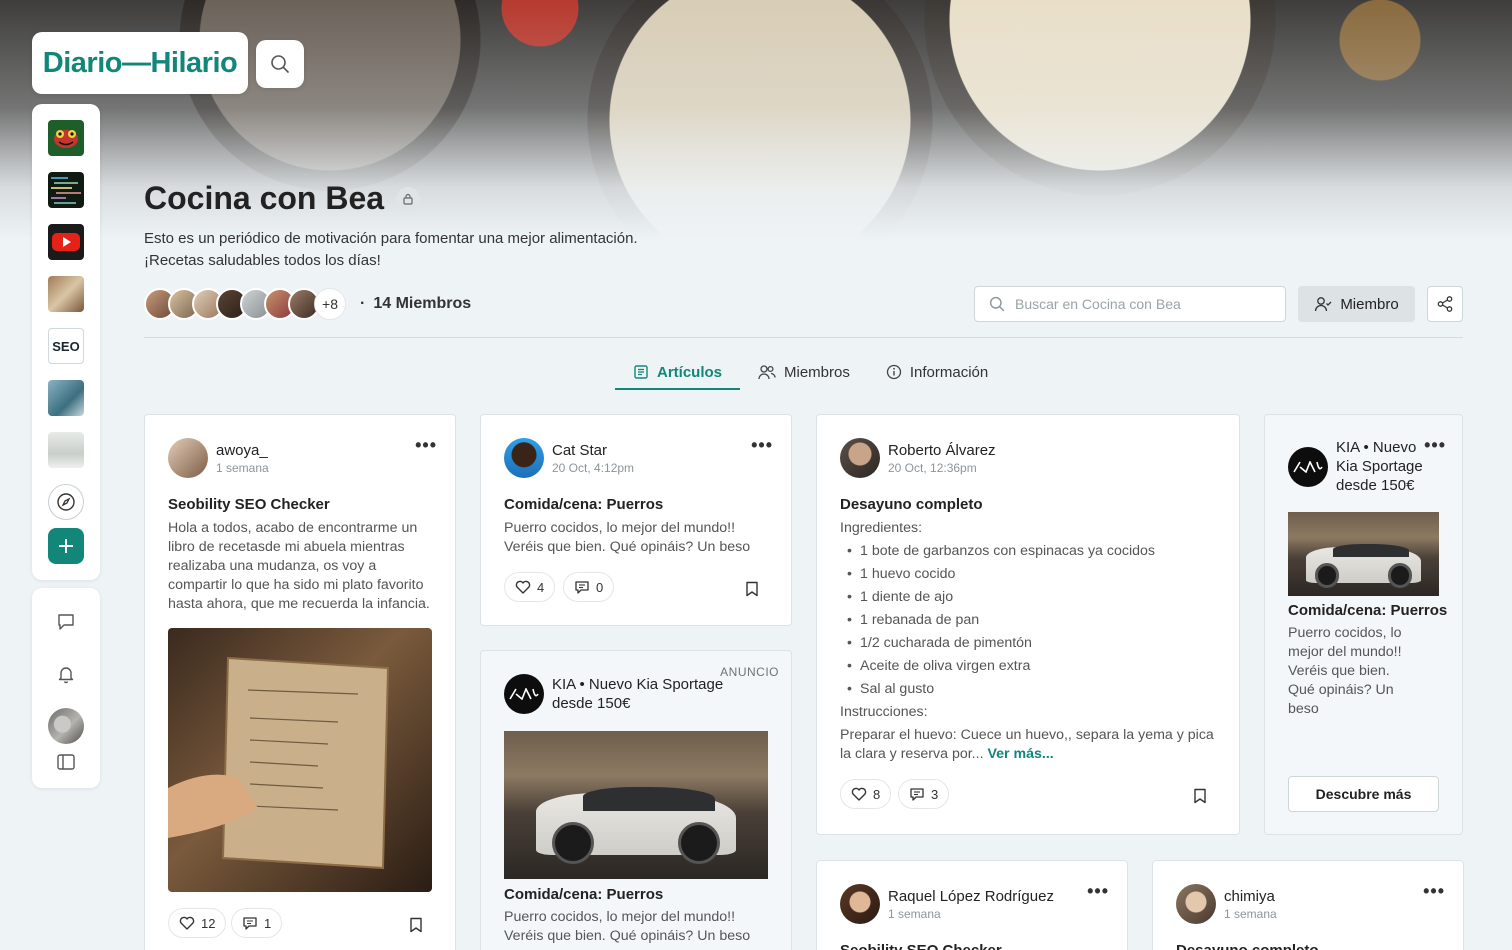 The height and width of the screenshot is (950, 1512). I want to click on instructions-label: Instrucciones:, so click(884, 712).